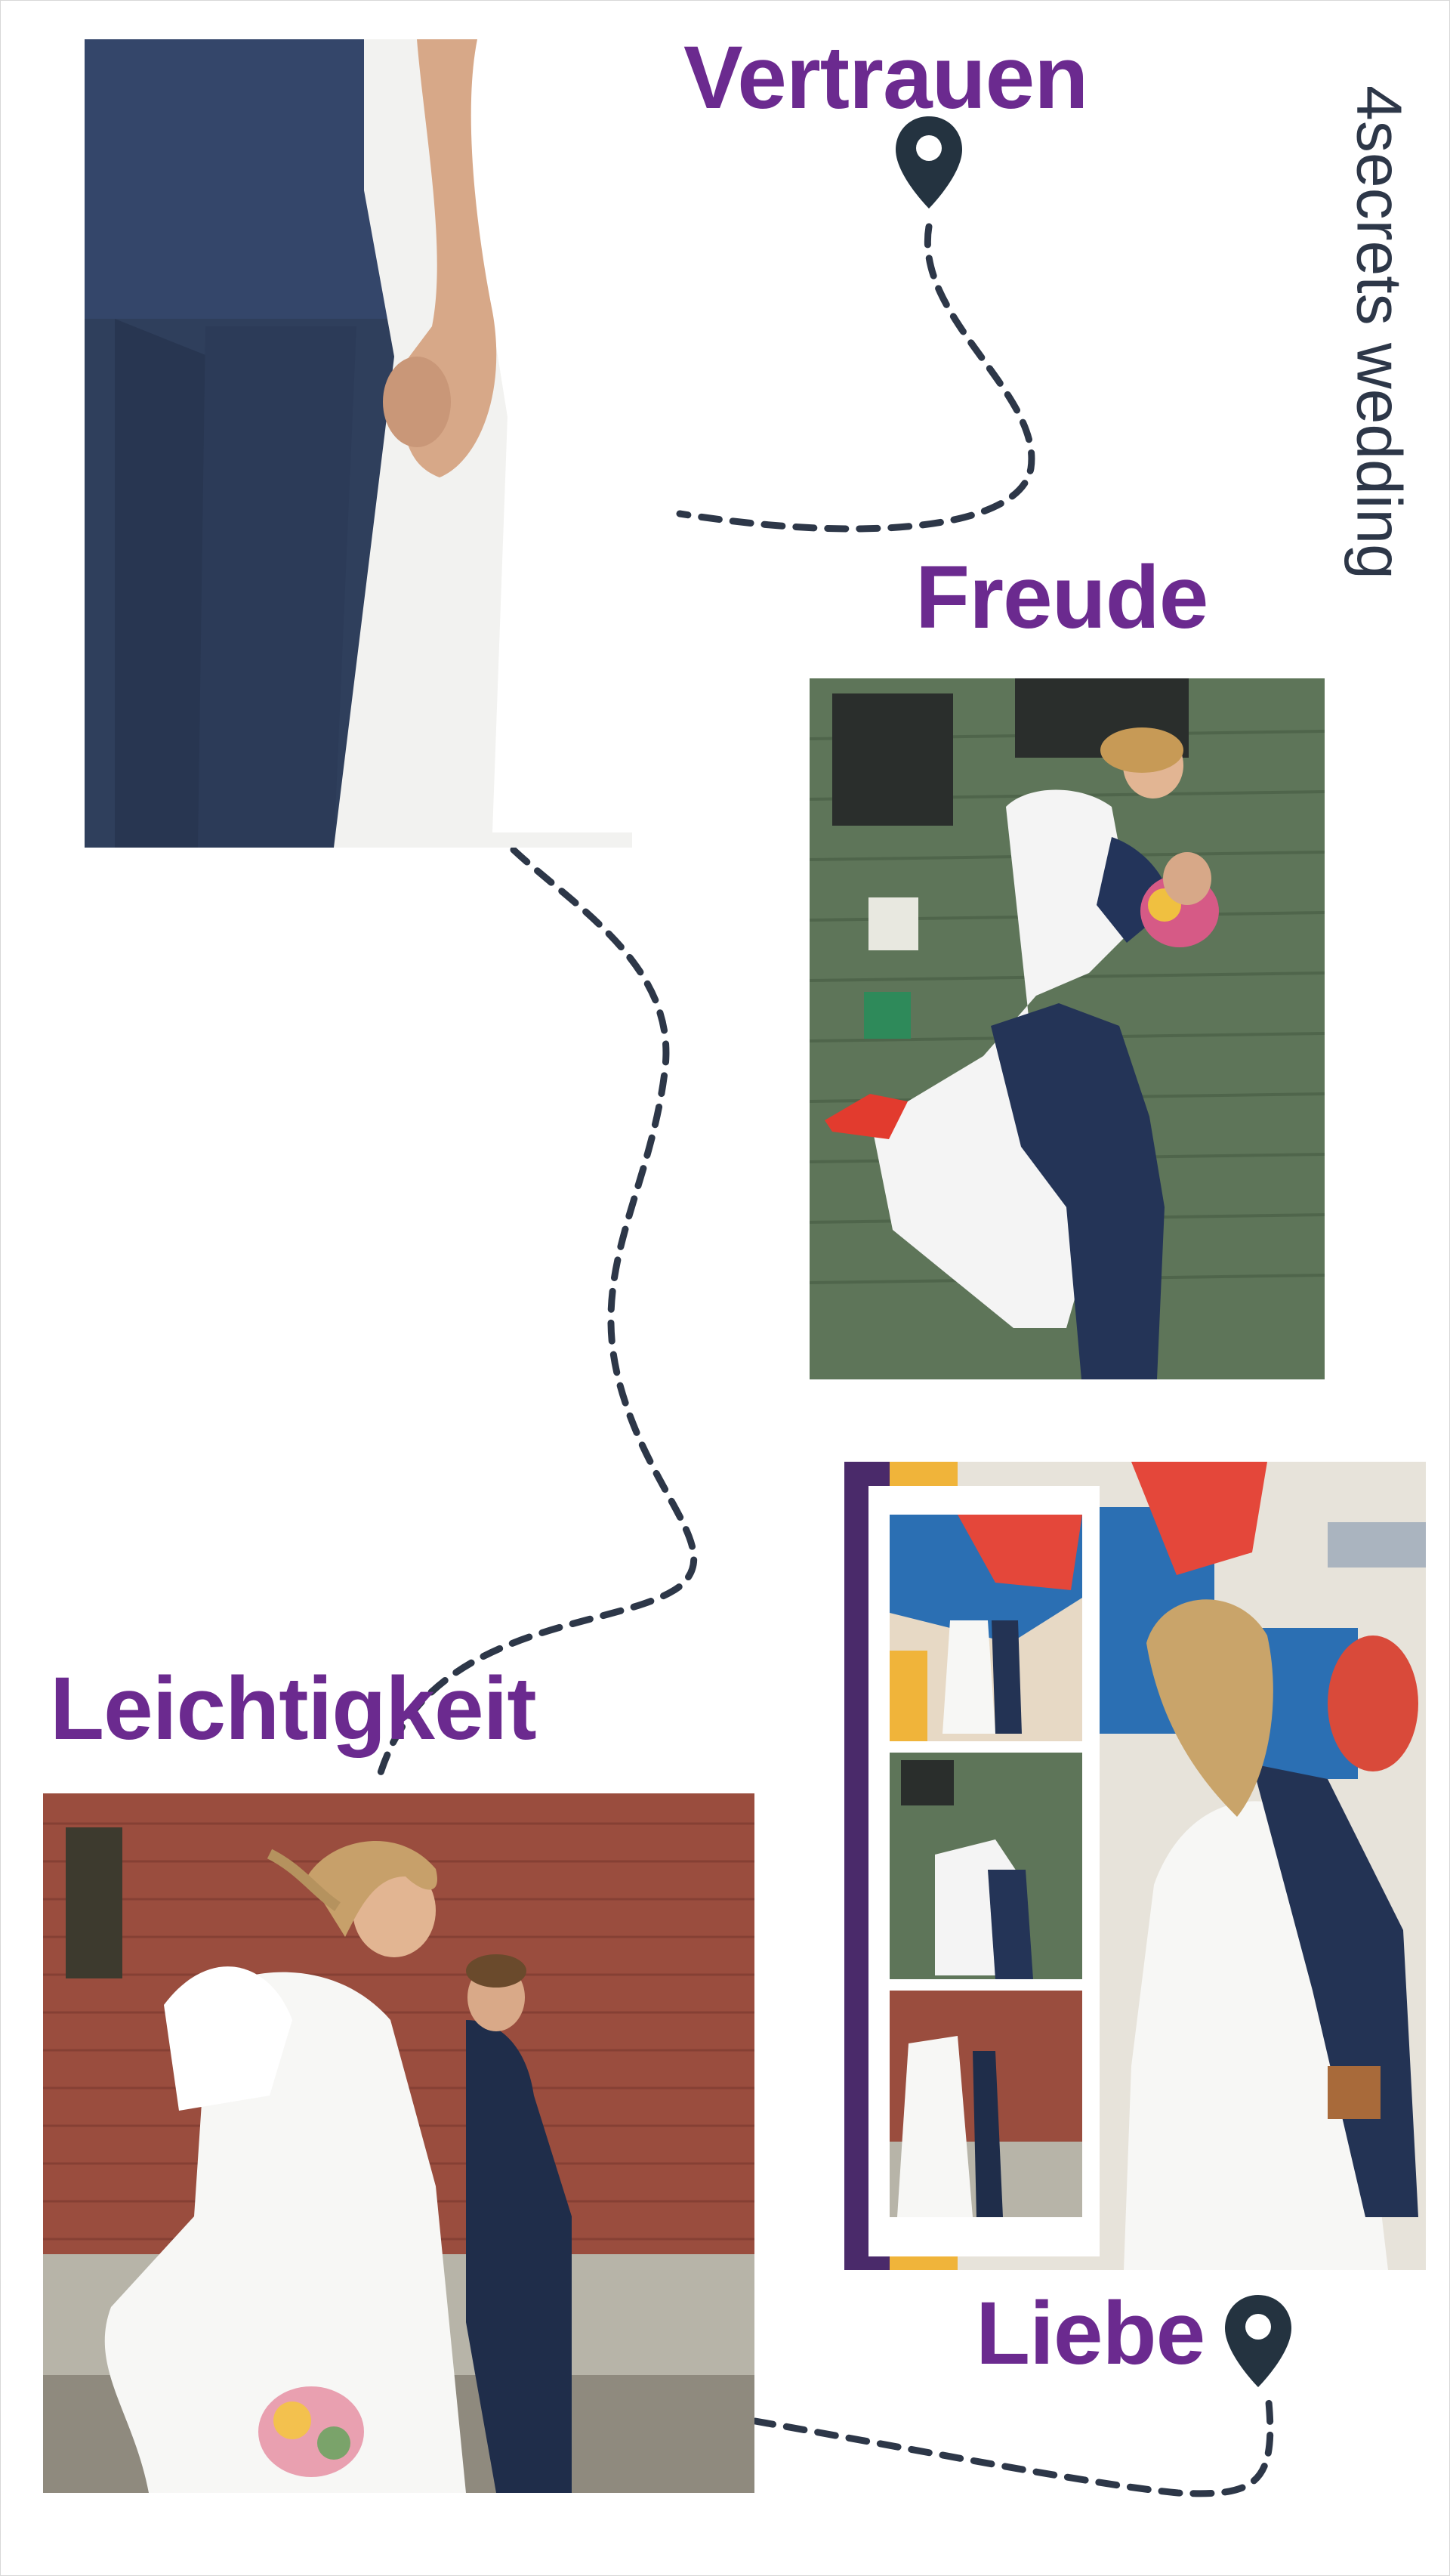 The image size is (1450, 2576). Describe the element at coordinates (1067, 1028) in the screenshot. I see `photo-lift-green-wall` at that location.